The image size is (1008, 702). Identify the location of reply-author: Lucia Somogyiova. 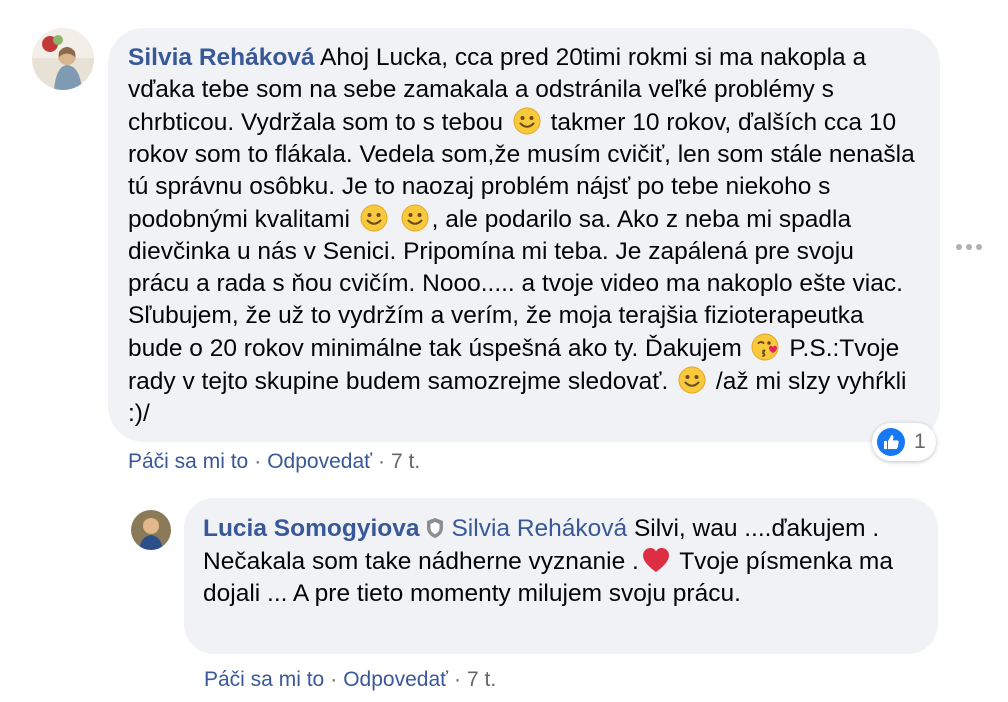
(311, 528).